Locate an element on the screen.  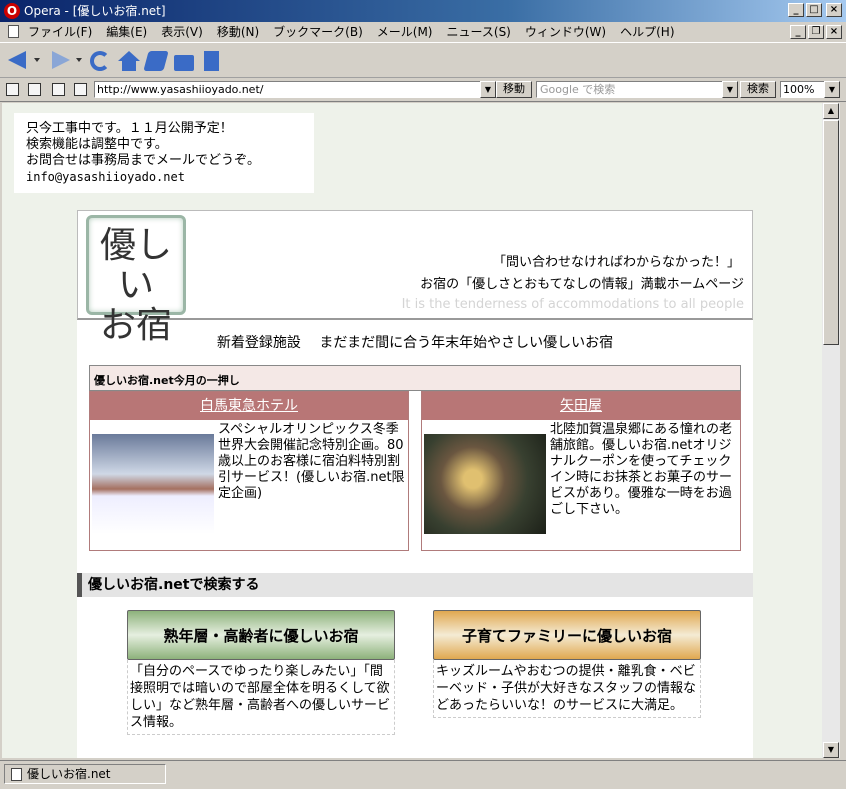
document-window-controls: _ ❐ × is located at coordinates (816, 32).